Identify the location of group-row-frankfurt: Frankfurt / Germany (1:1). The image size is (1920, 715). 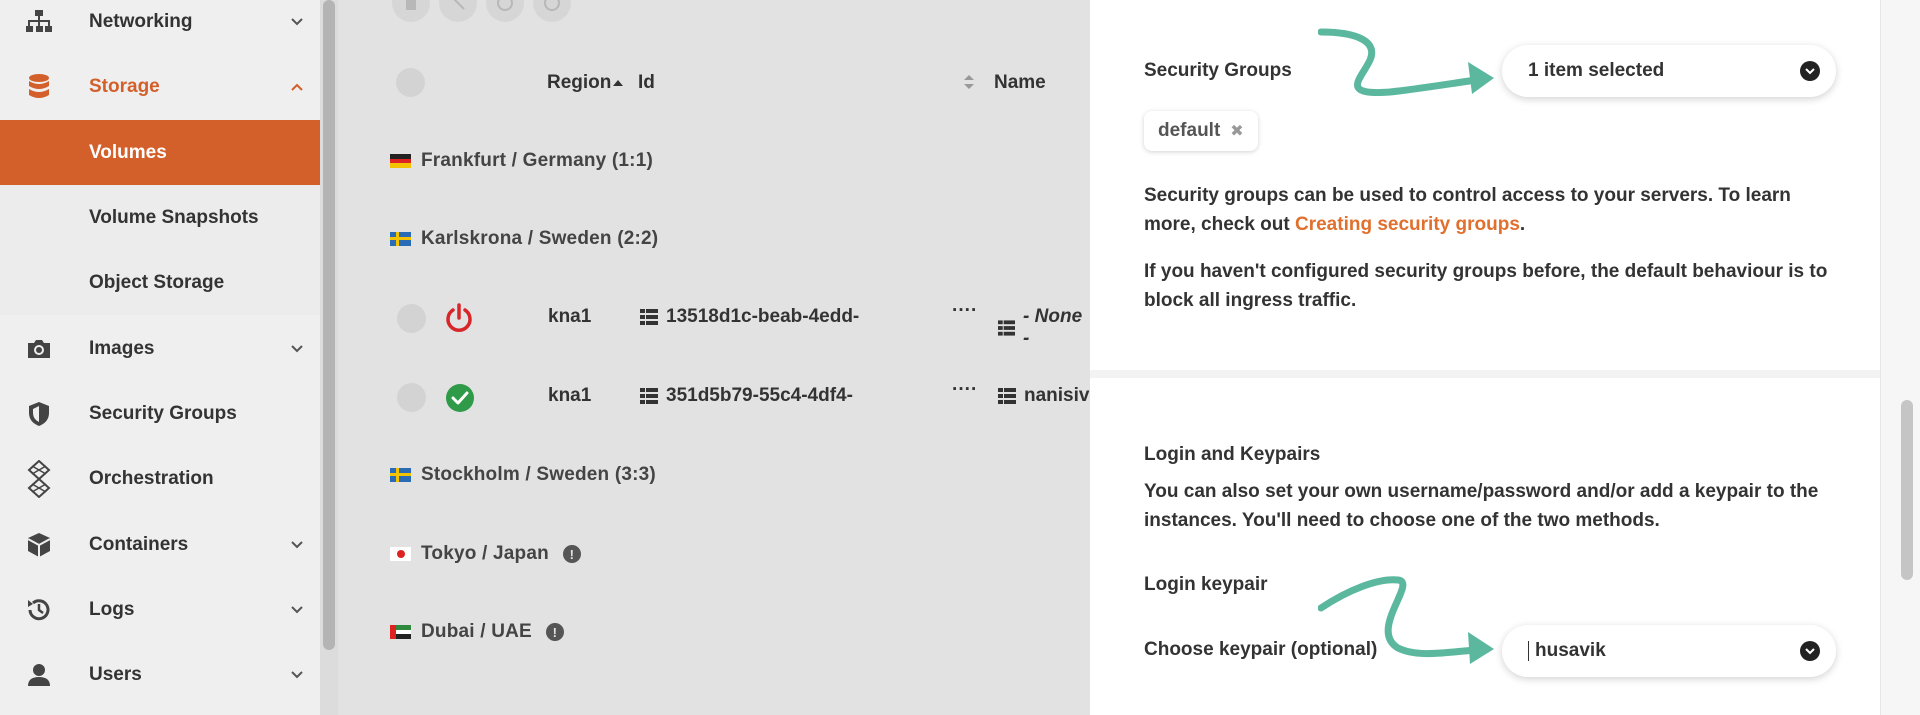
(521, 161).